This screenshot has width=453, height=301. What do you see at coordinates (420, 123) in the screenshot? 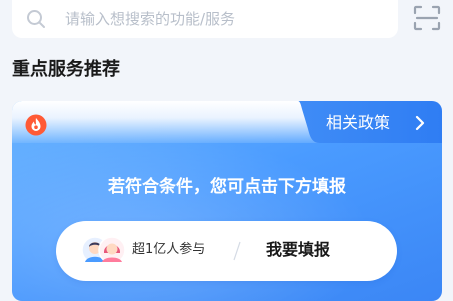
I see `chevron-right-icon` at bounding box center [420, 123].